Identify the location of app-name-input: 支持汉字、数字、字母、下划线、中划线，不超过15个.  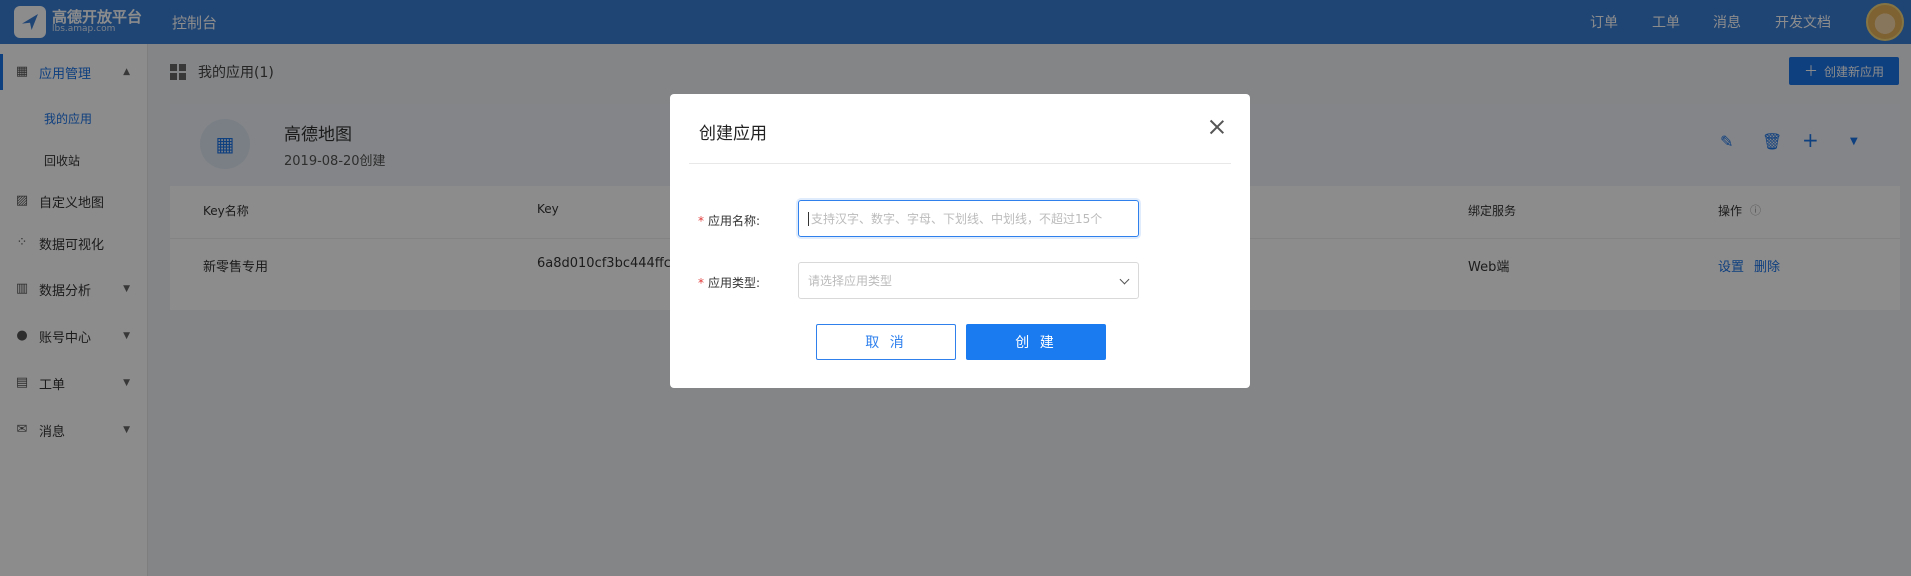
(968, 218).